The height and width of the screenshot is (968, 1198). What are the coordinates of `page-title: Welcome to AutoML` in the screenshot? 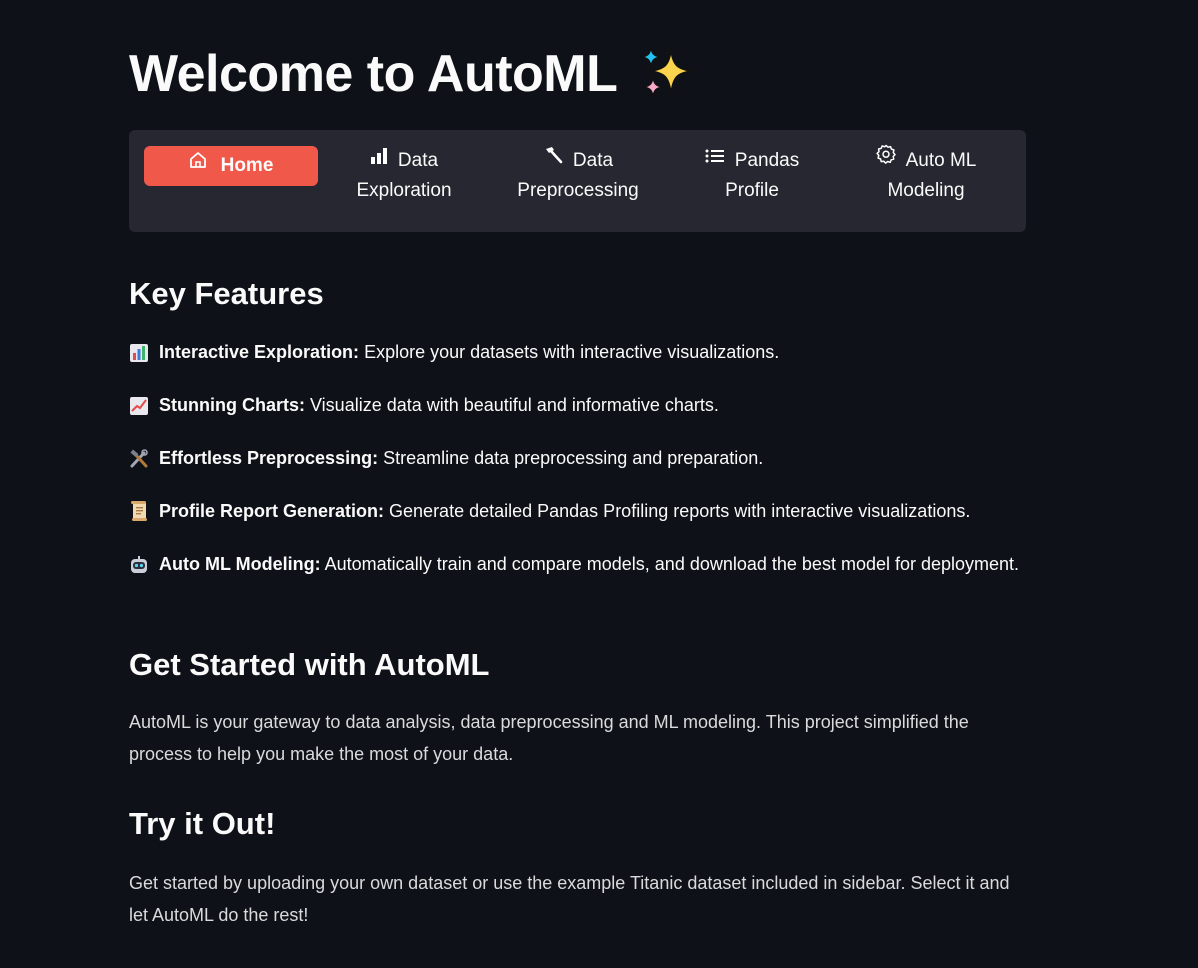 It's located at (412, 74).